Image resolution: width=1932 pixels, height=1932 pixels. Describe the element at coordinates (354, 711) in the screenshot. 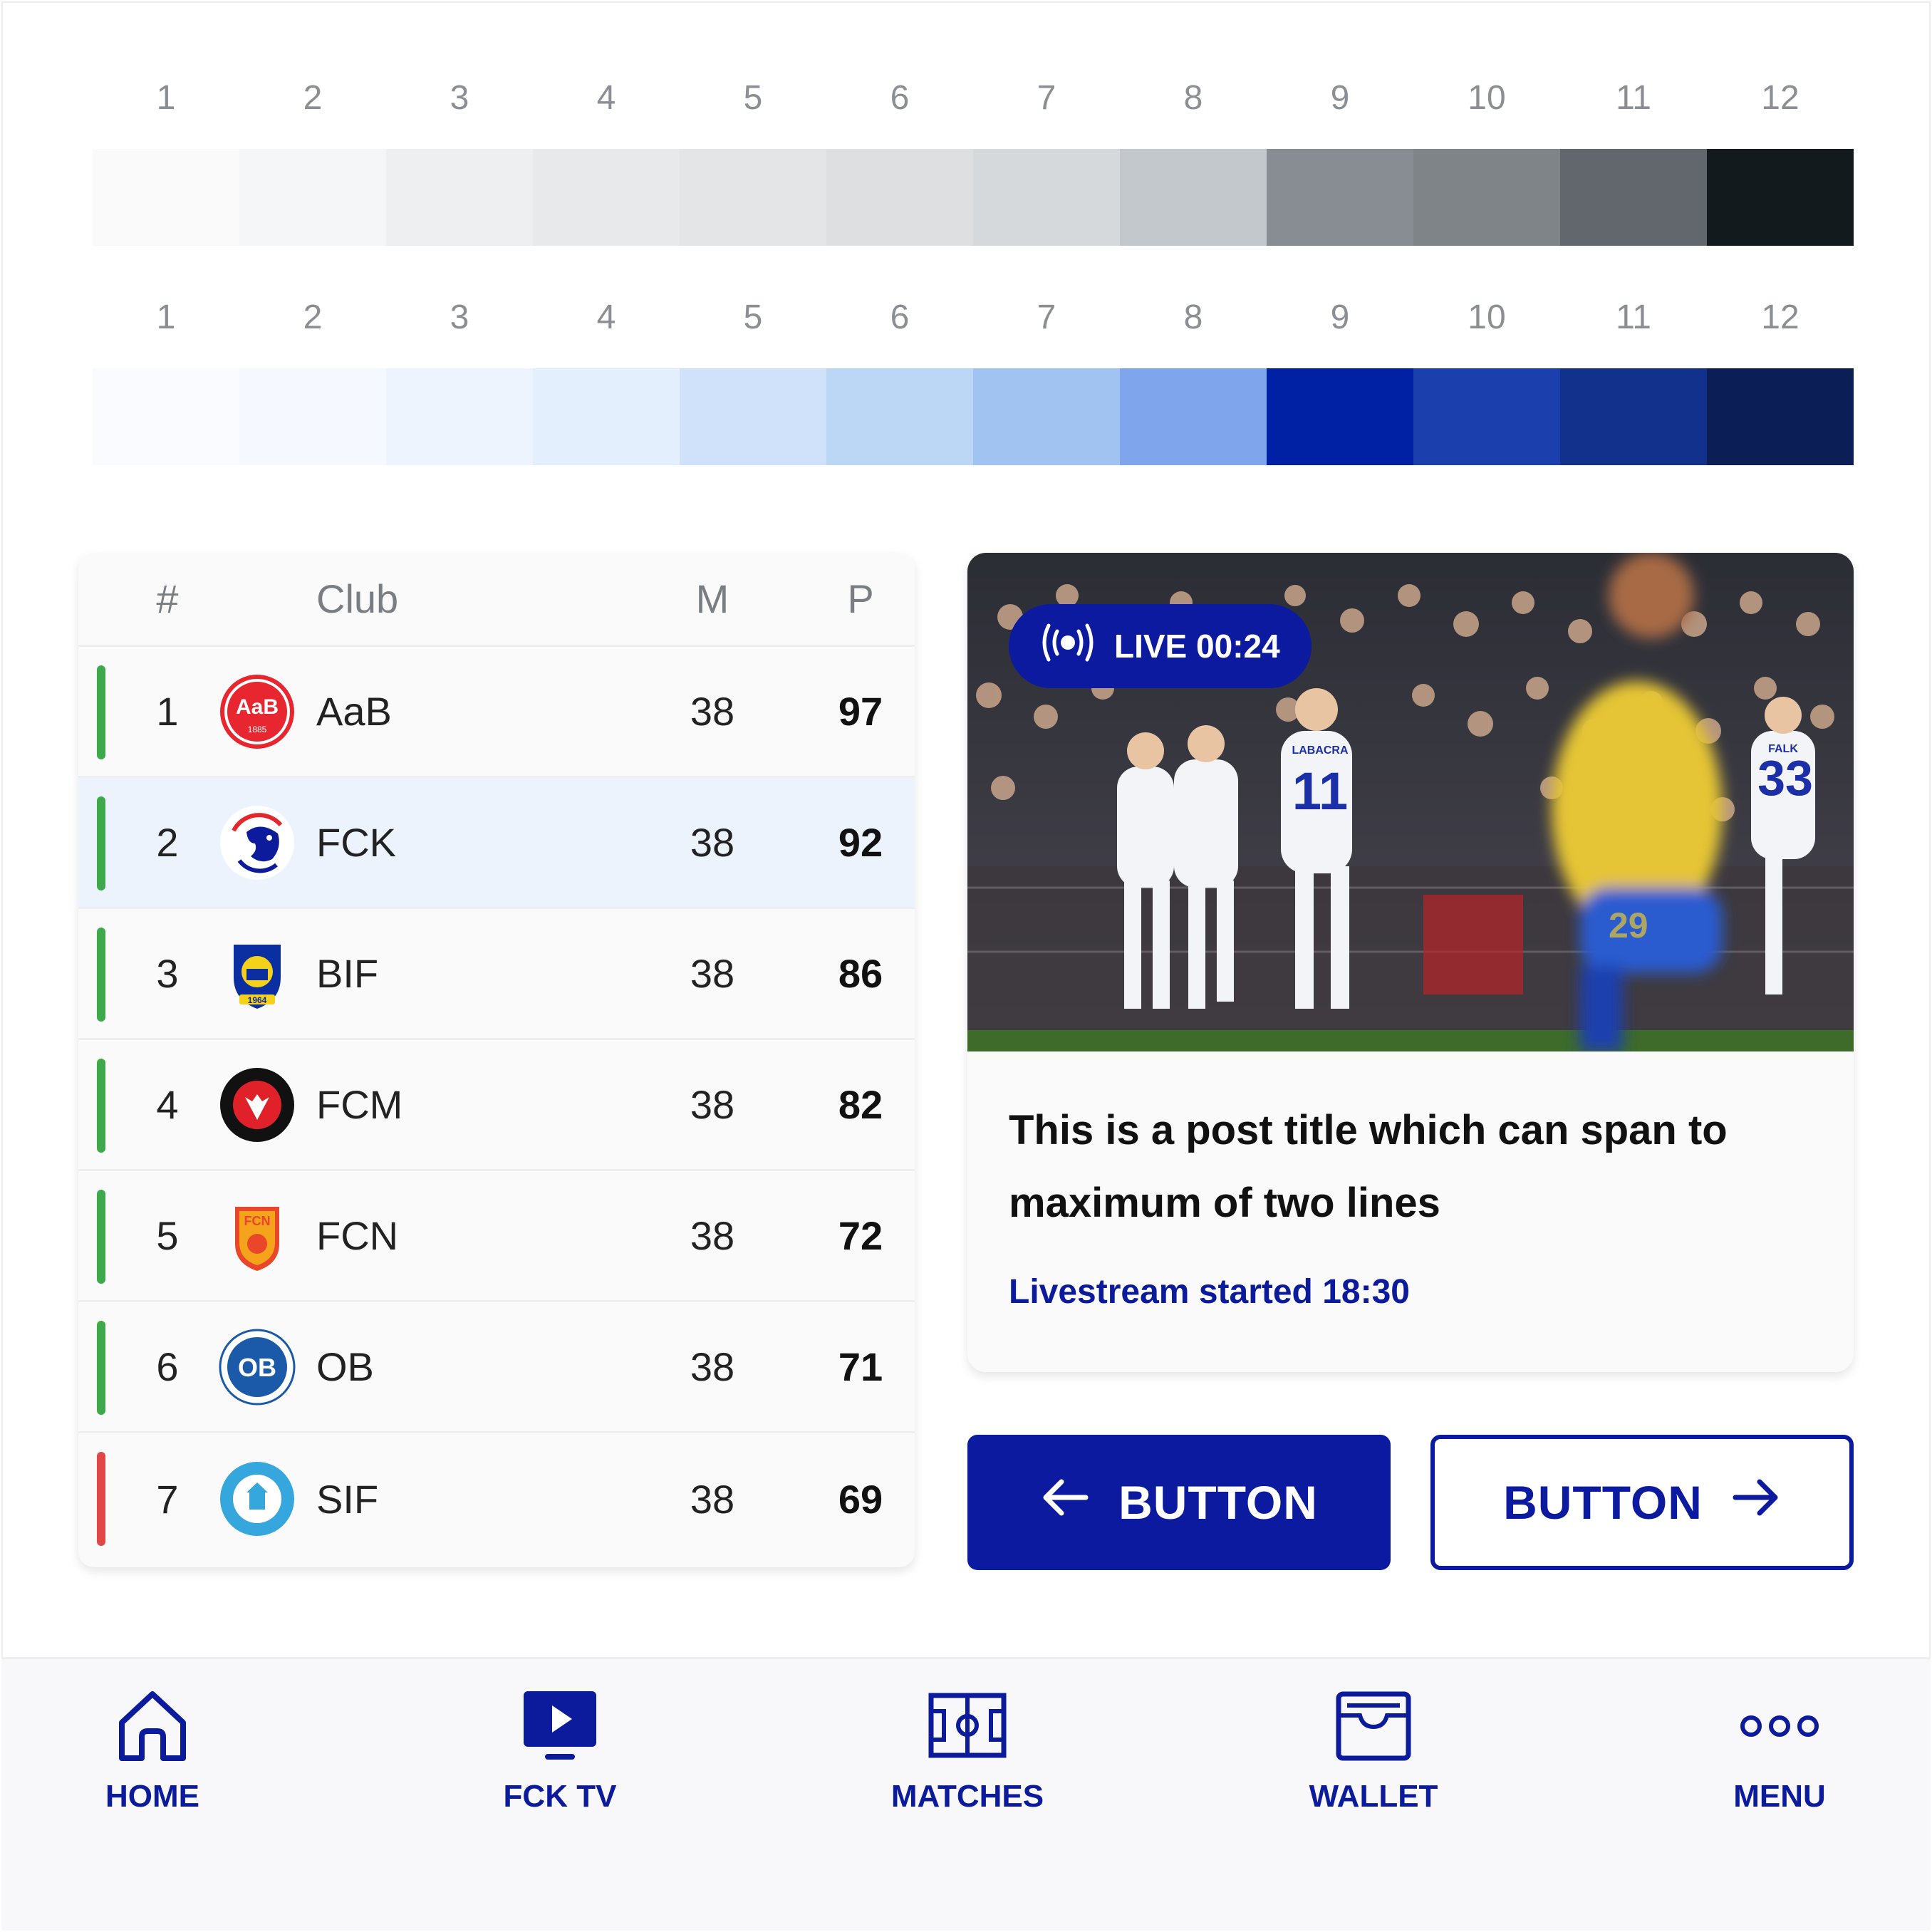

I see `club-name: AaB` at that location.